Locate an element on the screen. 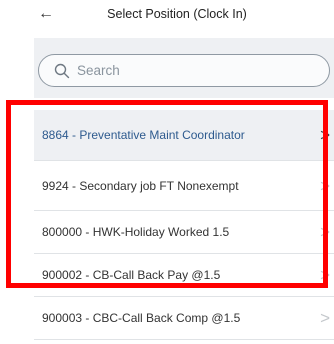  item-label: 800000 - HWK-Holiday Worked 1.5 is located at coordinates (136, 232).